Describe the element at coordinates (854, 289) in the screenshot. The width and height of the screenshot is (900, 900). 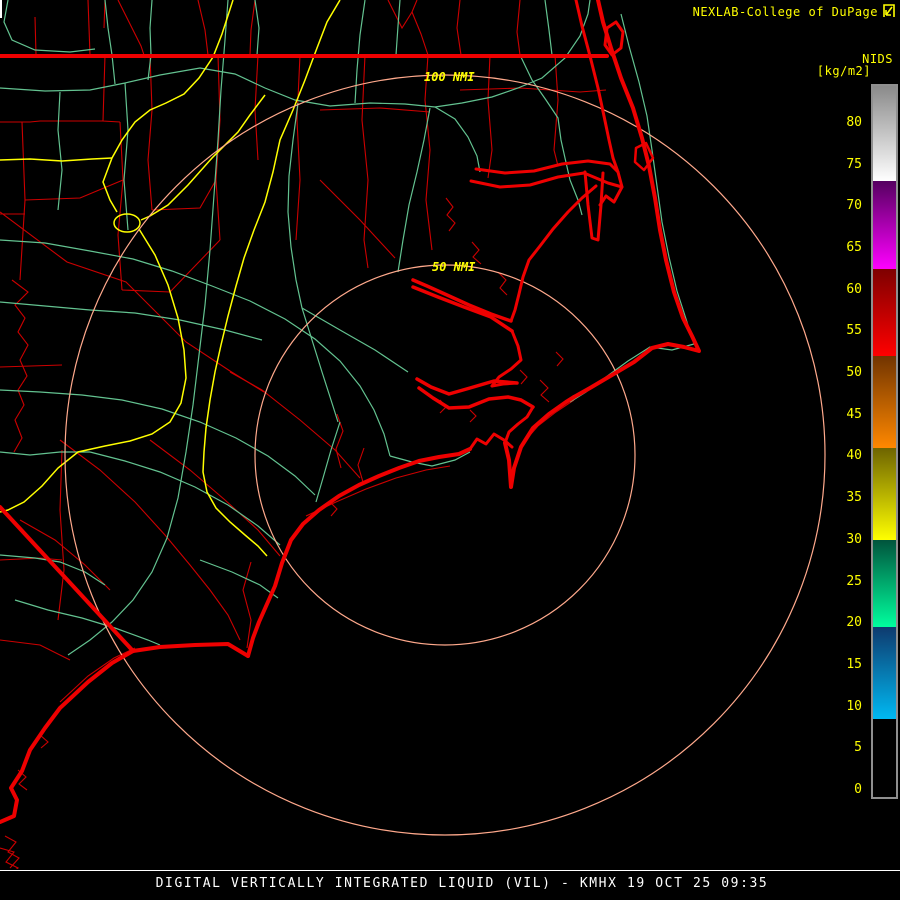
I see `colorbar-tick-label: 60` at that location.